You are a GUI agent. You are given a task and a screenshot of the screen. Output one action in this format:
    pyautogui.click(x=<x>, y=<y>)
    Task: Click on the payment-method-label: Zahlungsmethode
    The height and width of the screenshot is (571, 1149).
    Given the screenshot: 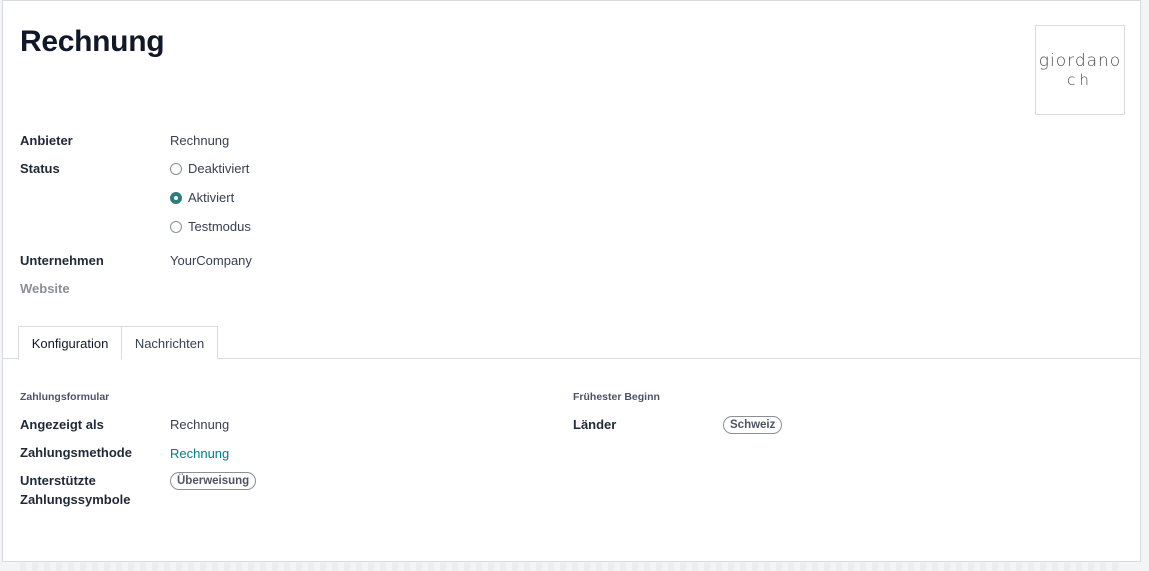 What is the action you would take?
    pyautogui.click(x=76, y=452)
    